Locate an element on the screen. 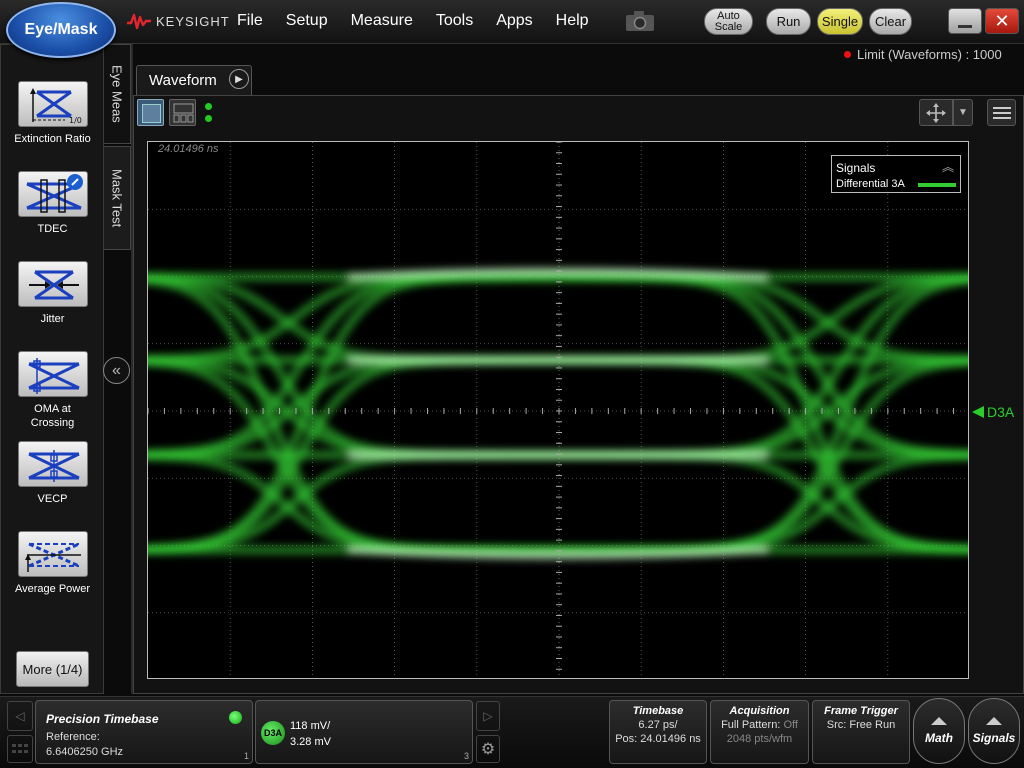  signals-button: Signals is located at coordinates (994, 731).